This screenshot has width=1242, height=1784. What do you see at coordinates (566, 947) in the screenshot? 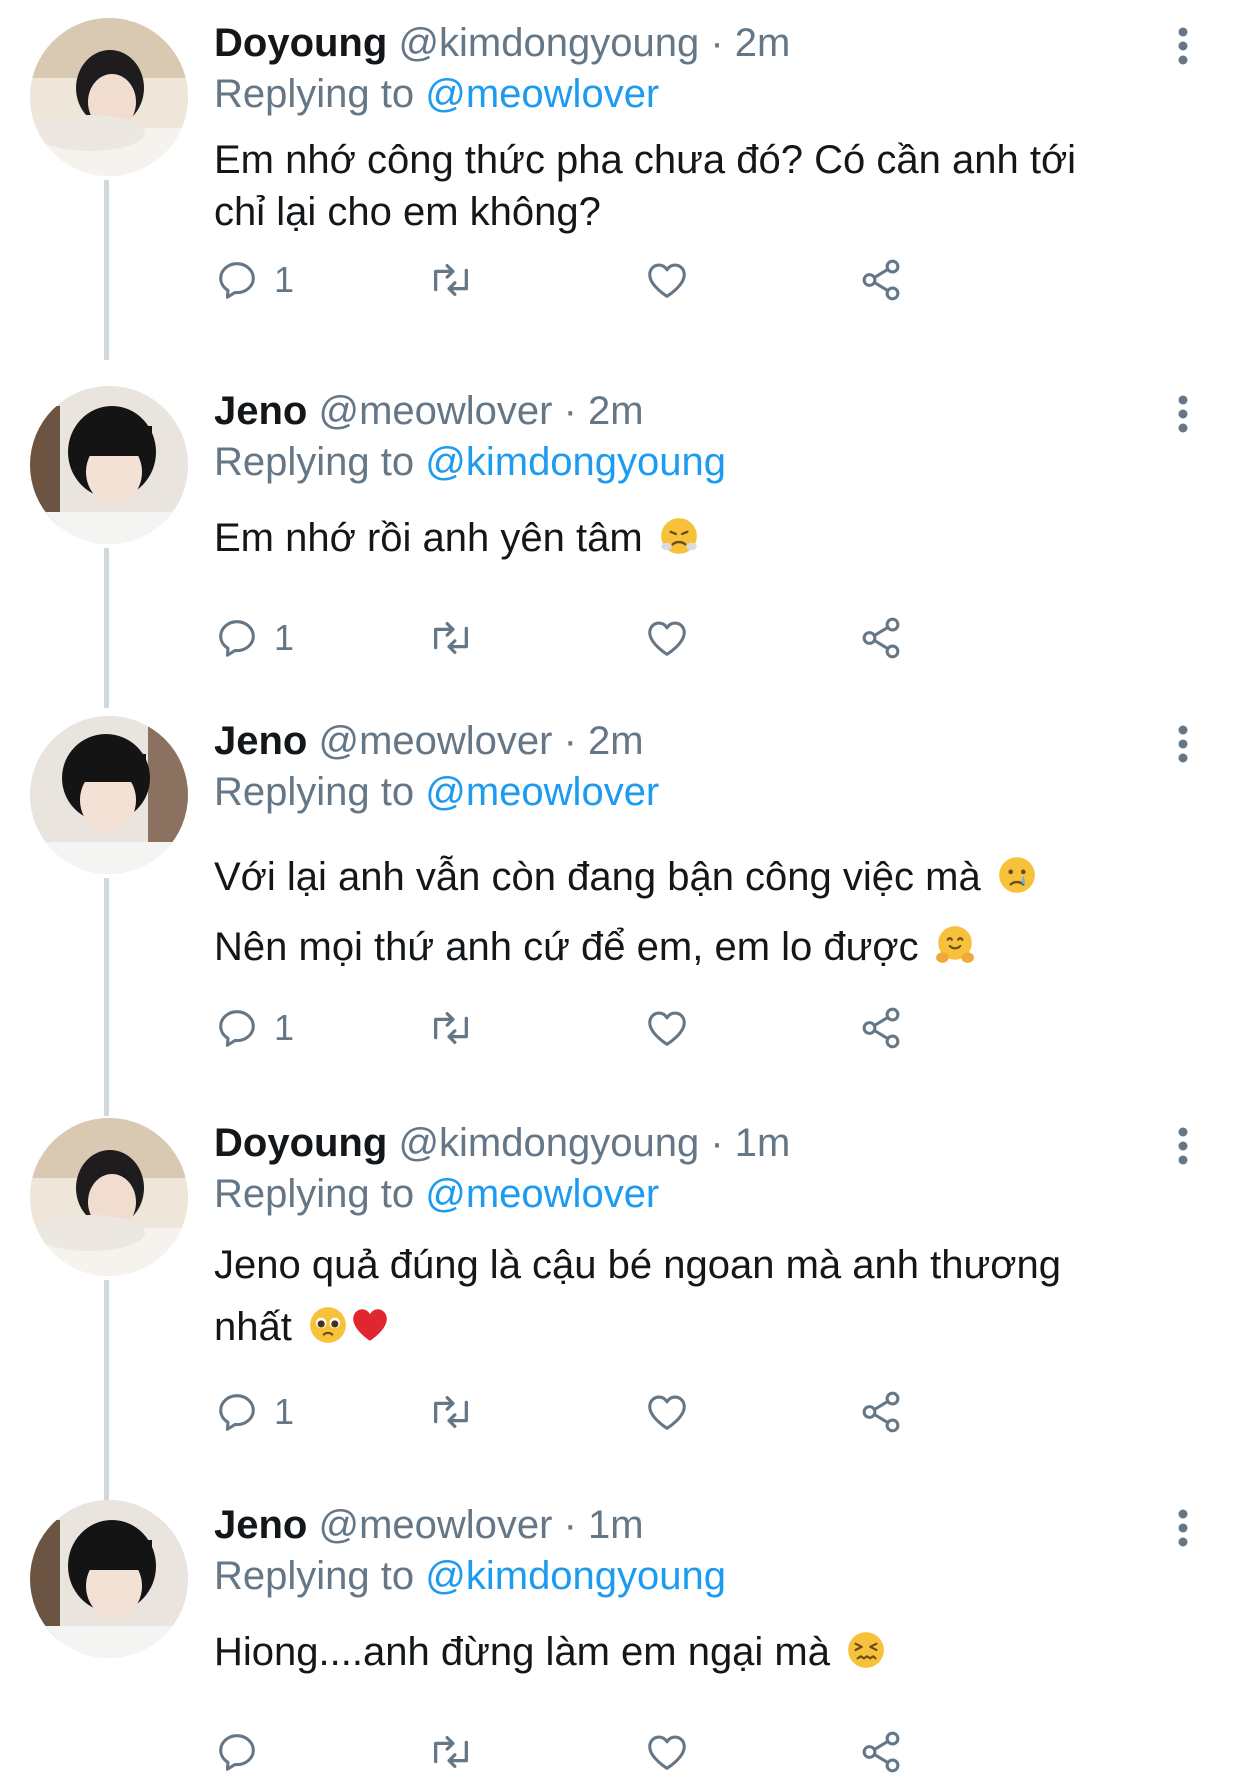
I see `tweet-text-line: Nên mọi thứ anh cứ để em, em lo được` at bounding box center [566, 947].